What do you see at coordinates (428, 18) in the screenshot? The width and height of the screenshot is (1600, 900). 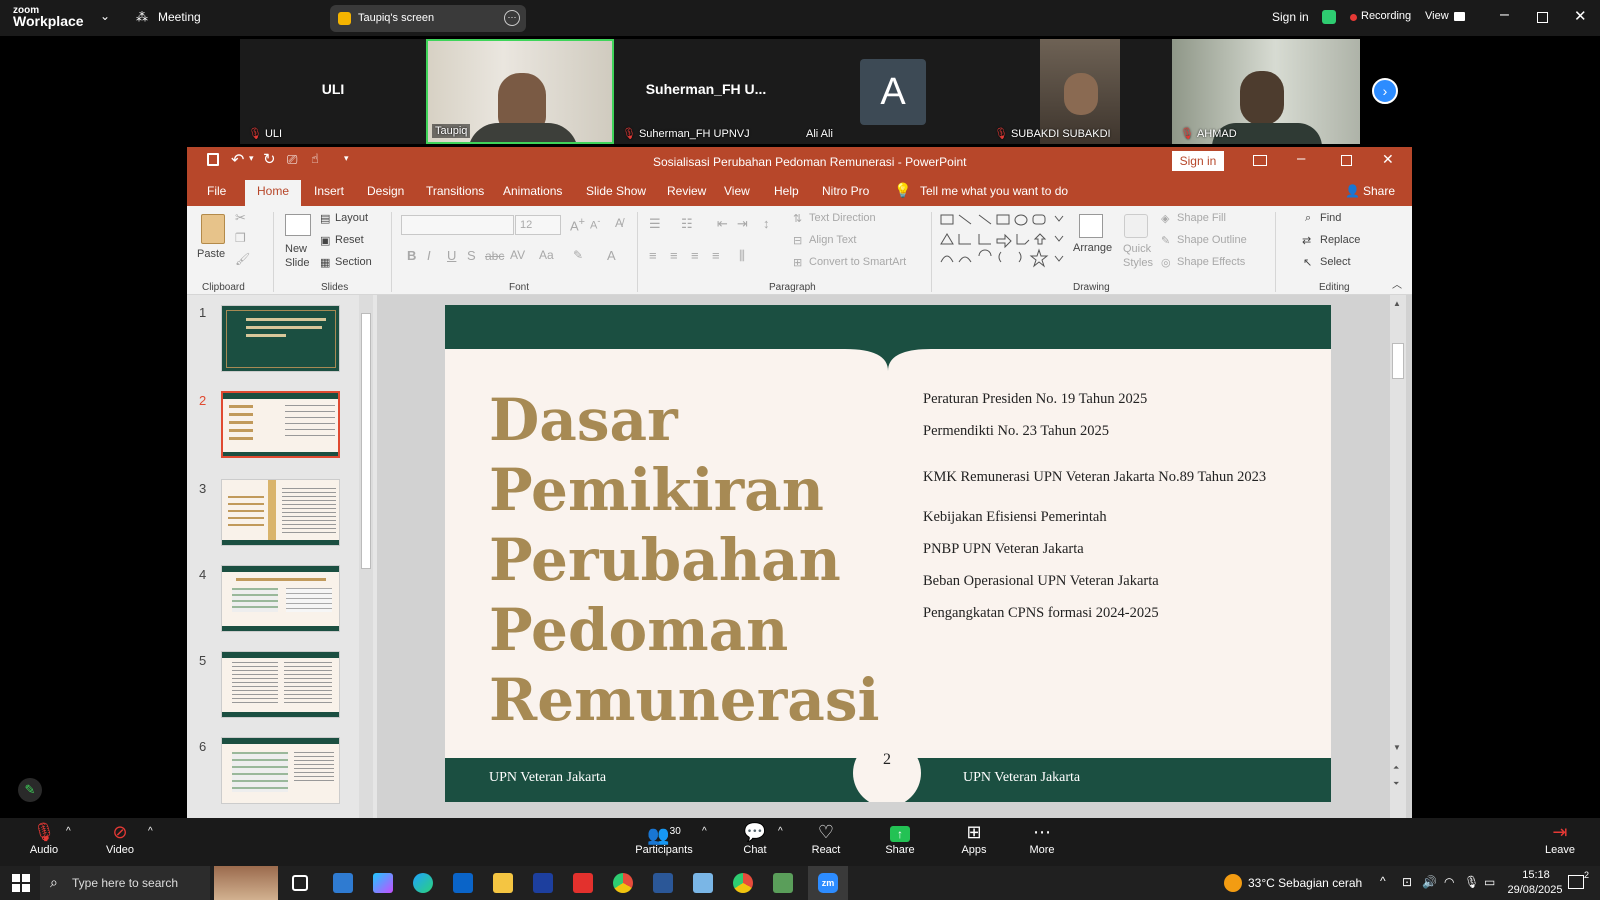 I see `screen-share-pill: Taupiq's screen ···` at bounding box center [428, 18].